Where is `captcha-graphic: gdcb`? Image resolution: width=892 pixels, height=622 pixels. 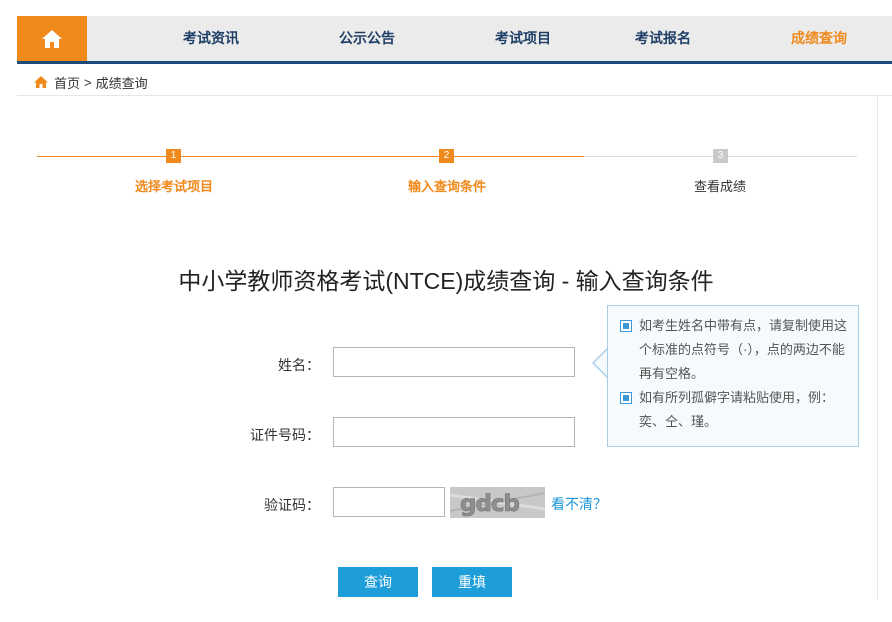
captcha-graphic: gdcb is located at coordinates (497, 502).